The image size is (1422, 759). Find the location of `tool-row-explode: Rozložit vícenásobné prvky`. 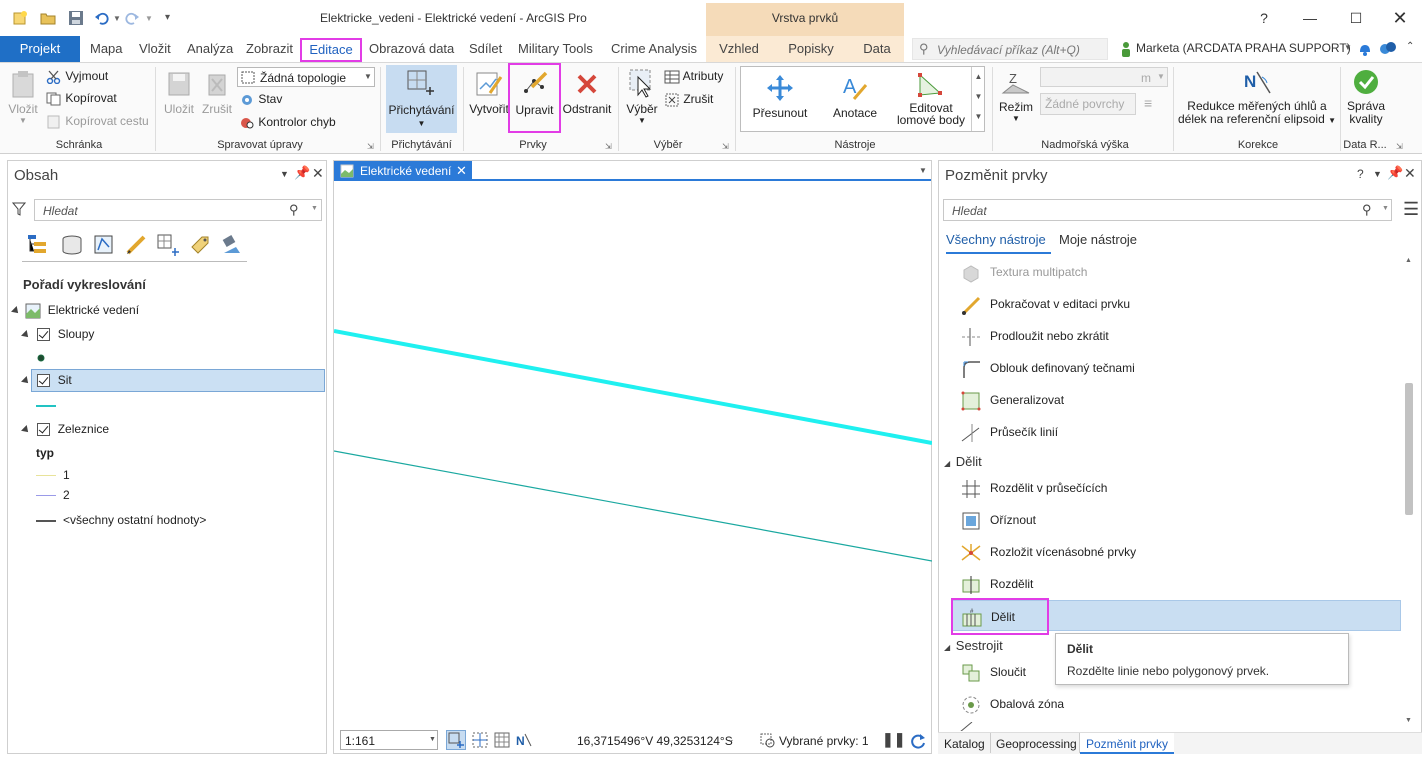

tool-row-explode: Rozložit vícenásobné prvky is located at coordinates (1173, 551).